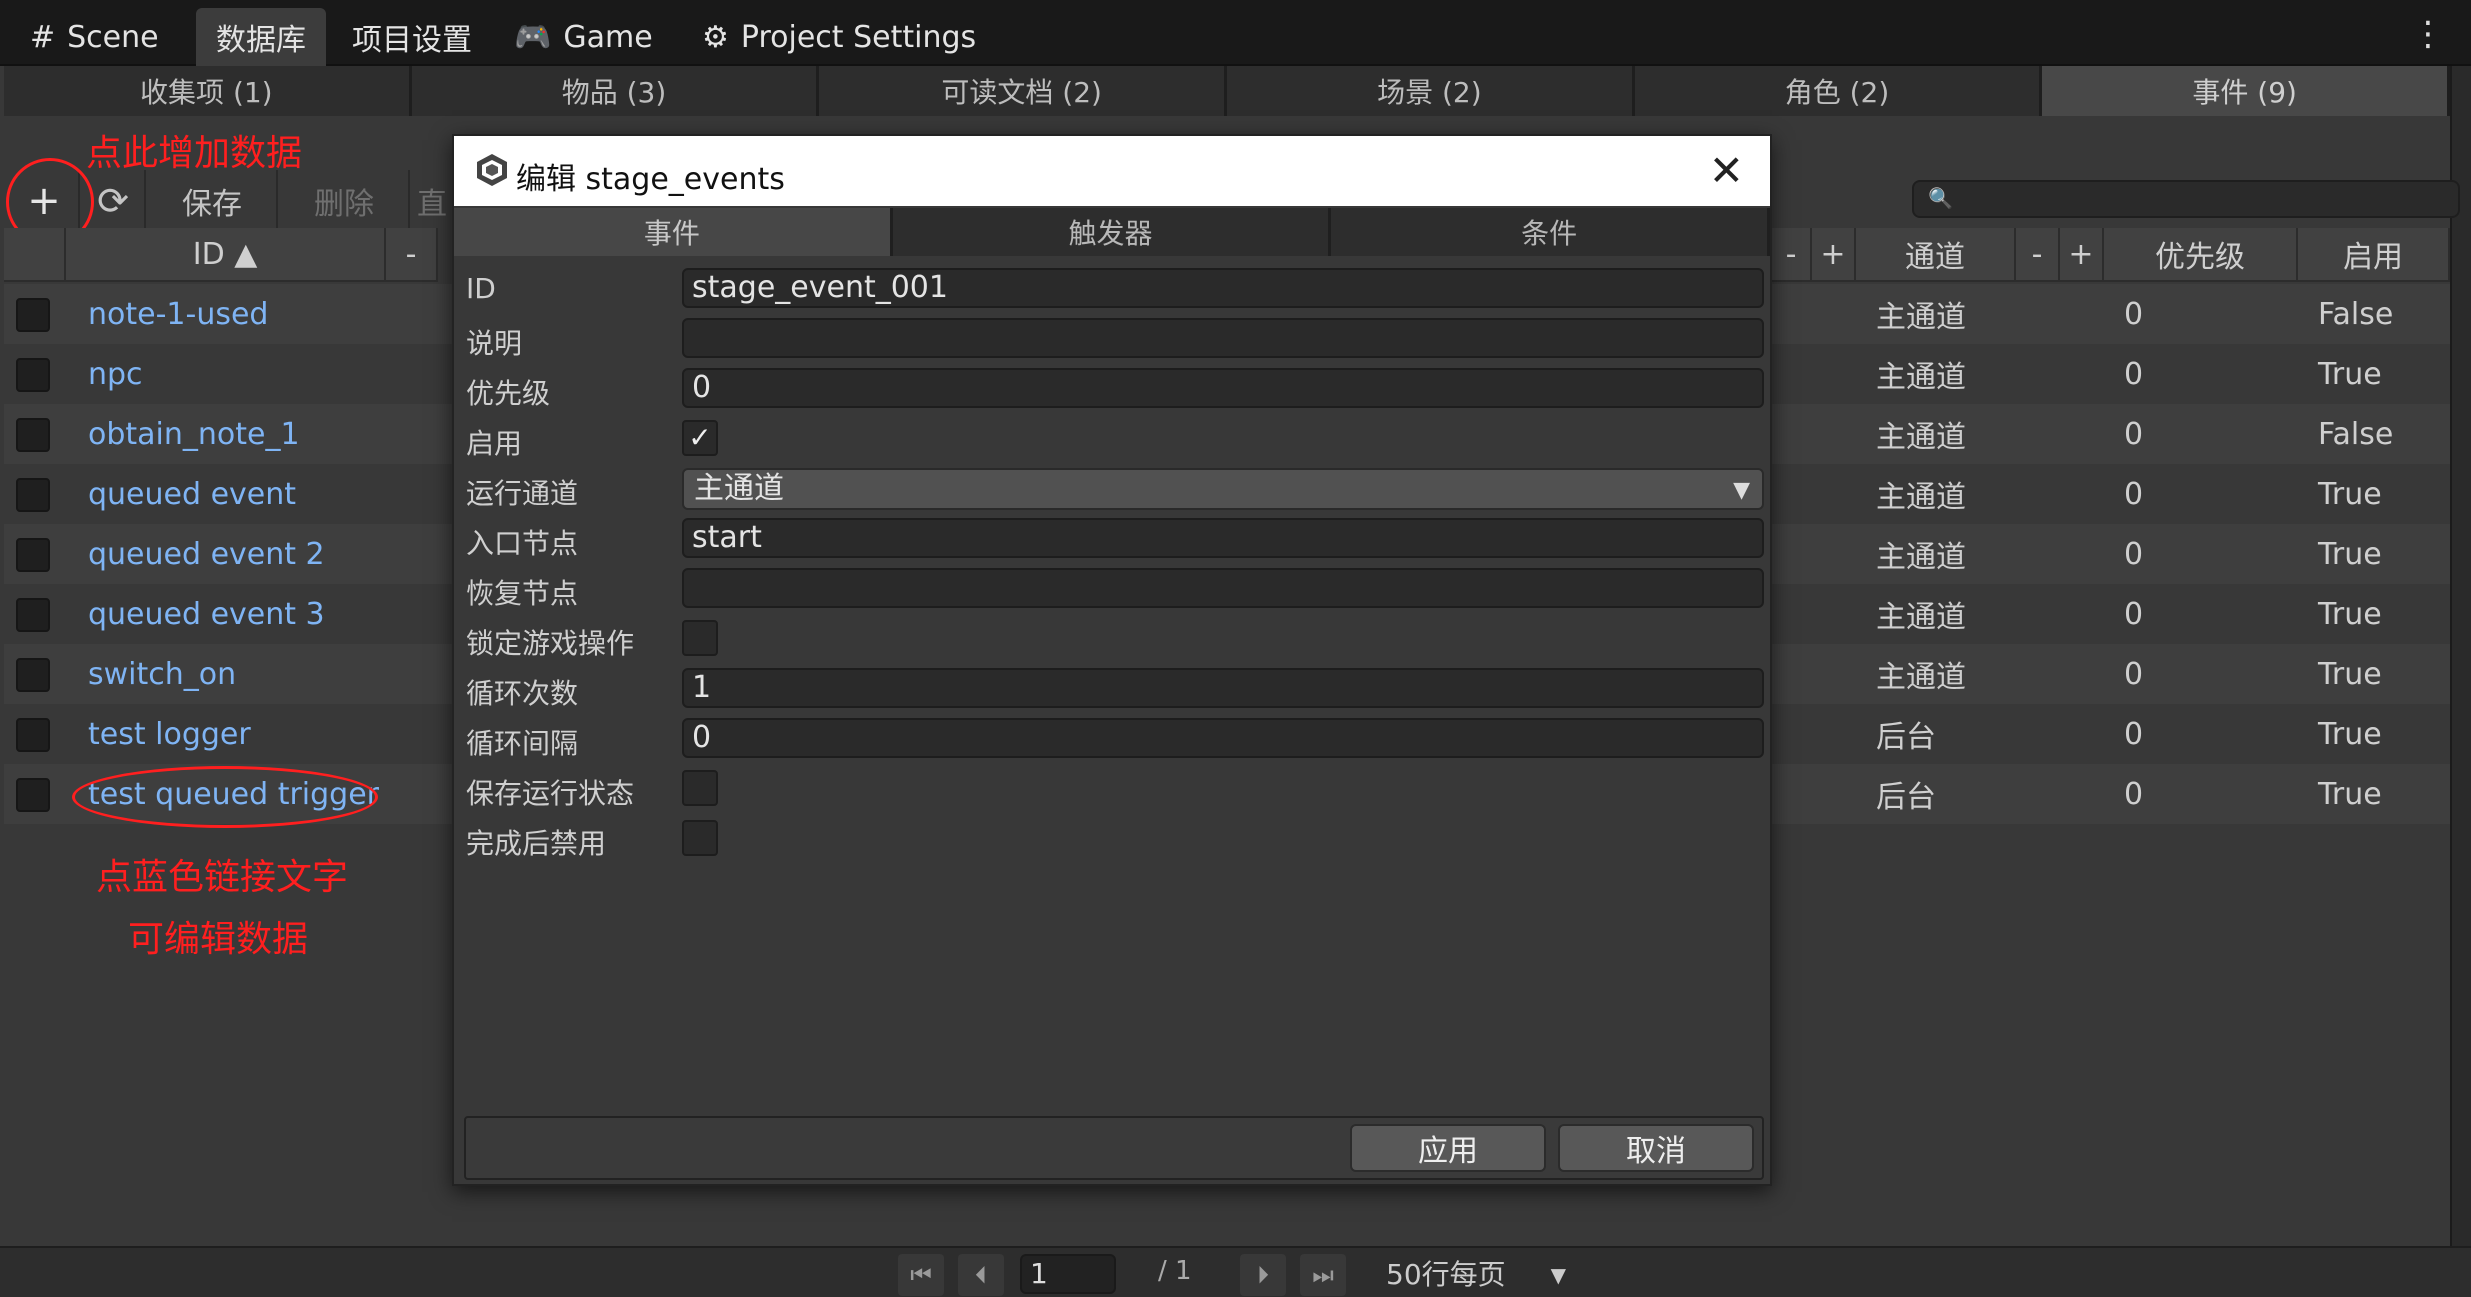 The image size is (2471, 1297). I want to click on loop-count-field: 1, so click(1223, 688).